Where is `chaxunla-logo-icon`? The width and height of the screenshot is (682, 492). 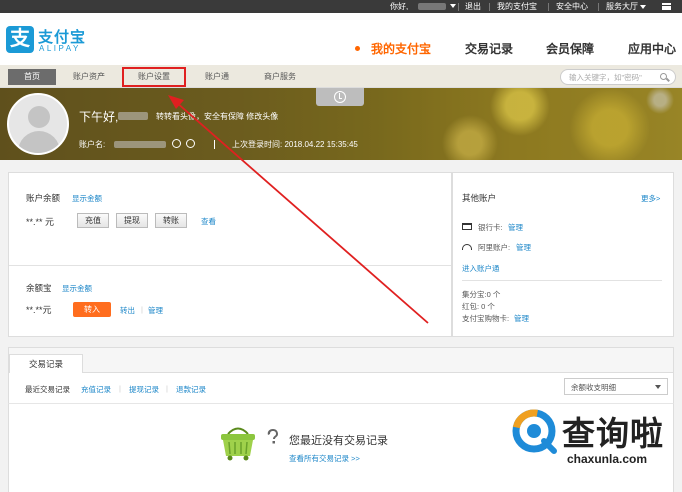 chaxunla-logo-icon is located at coordinates (534, 431).